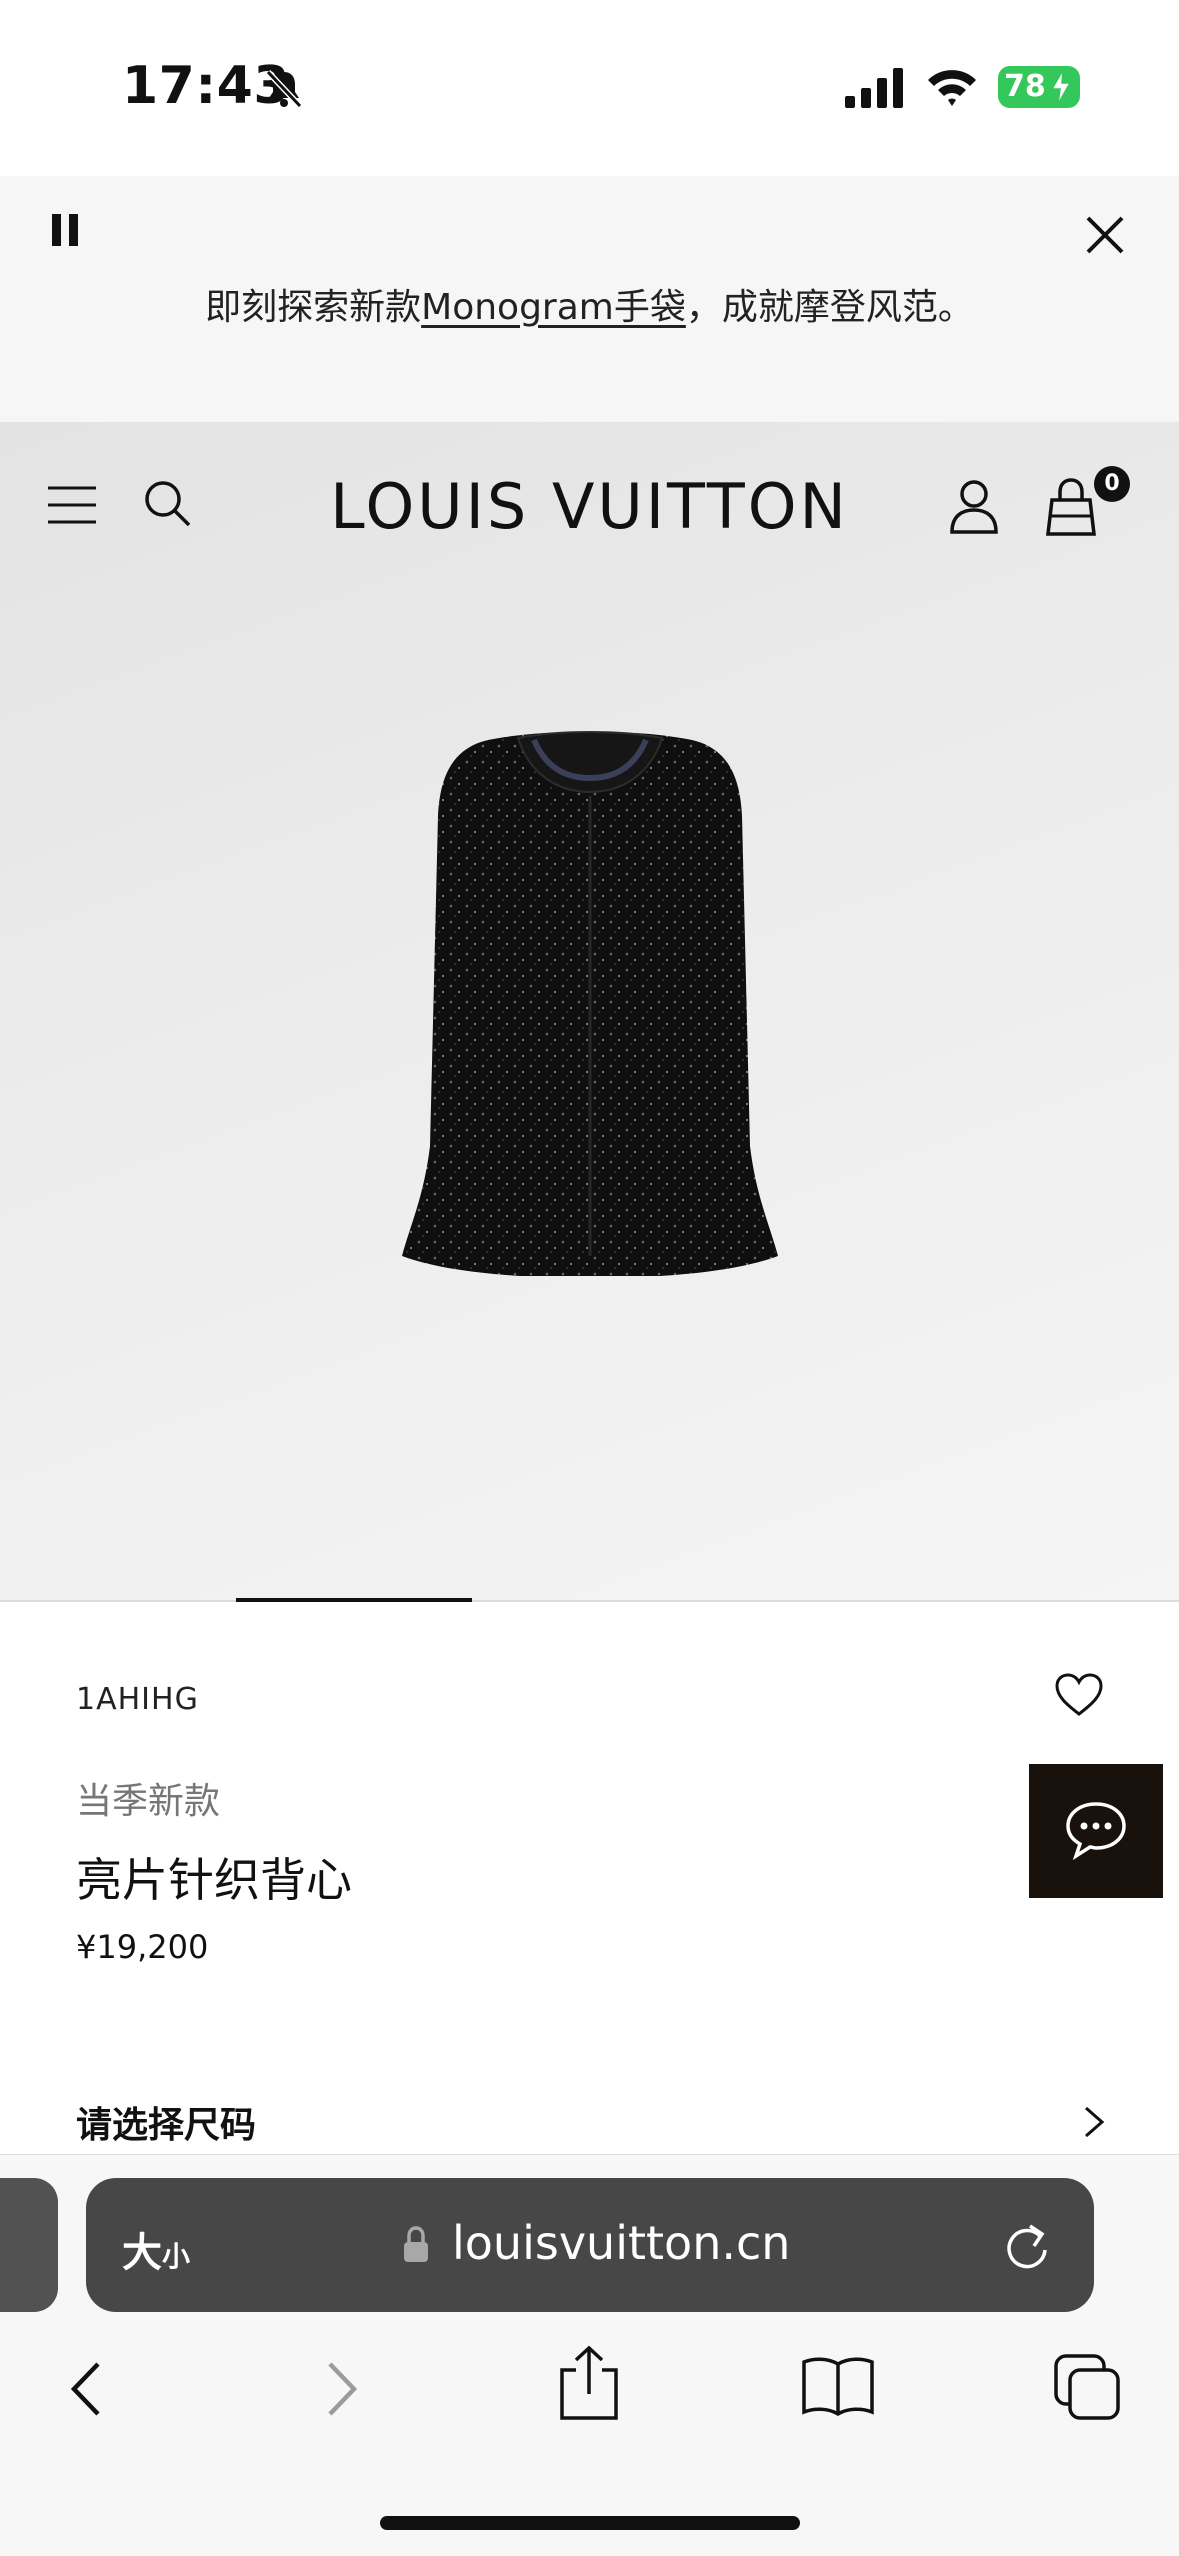 Image resolution: width=1179 pixels, height=2556 pixels. Describe the element at coordinates (1096, 1831) in the screenshot. I see `chat-icon` at that location.